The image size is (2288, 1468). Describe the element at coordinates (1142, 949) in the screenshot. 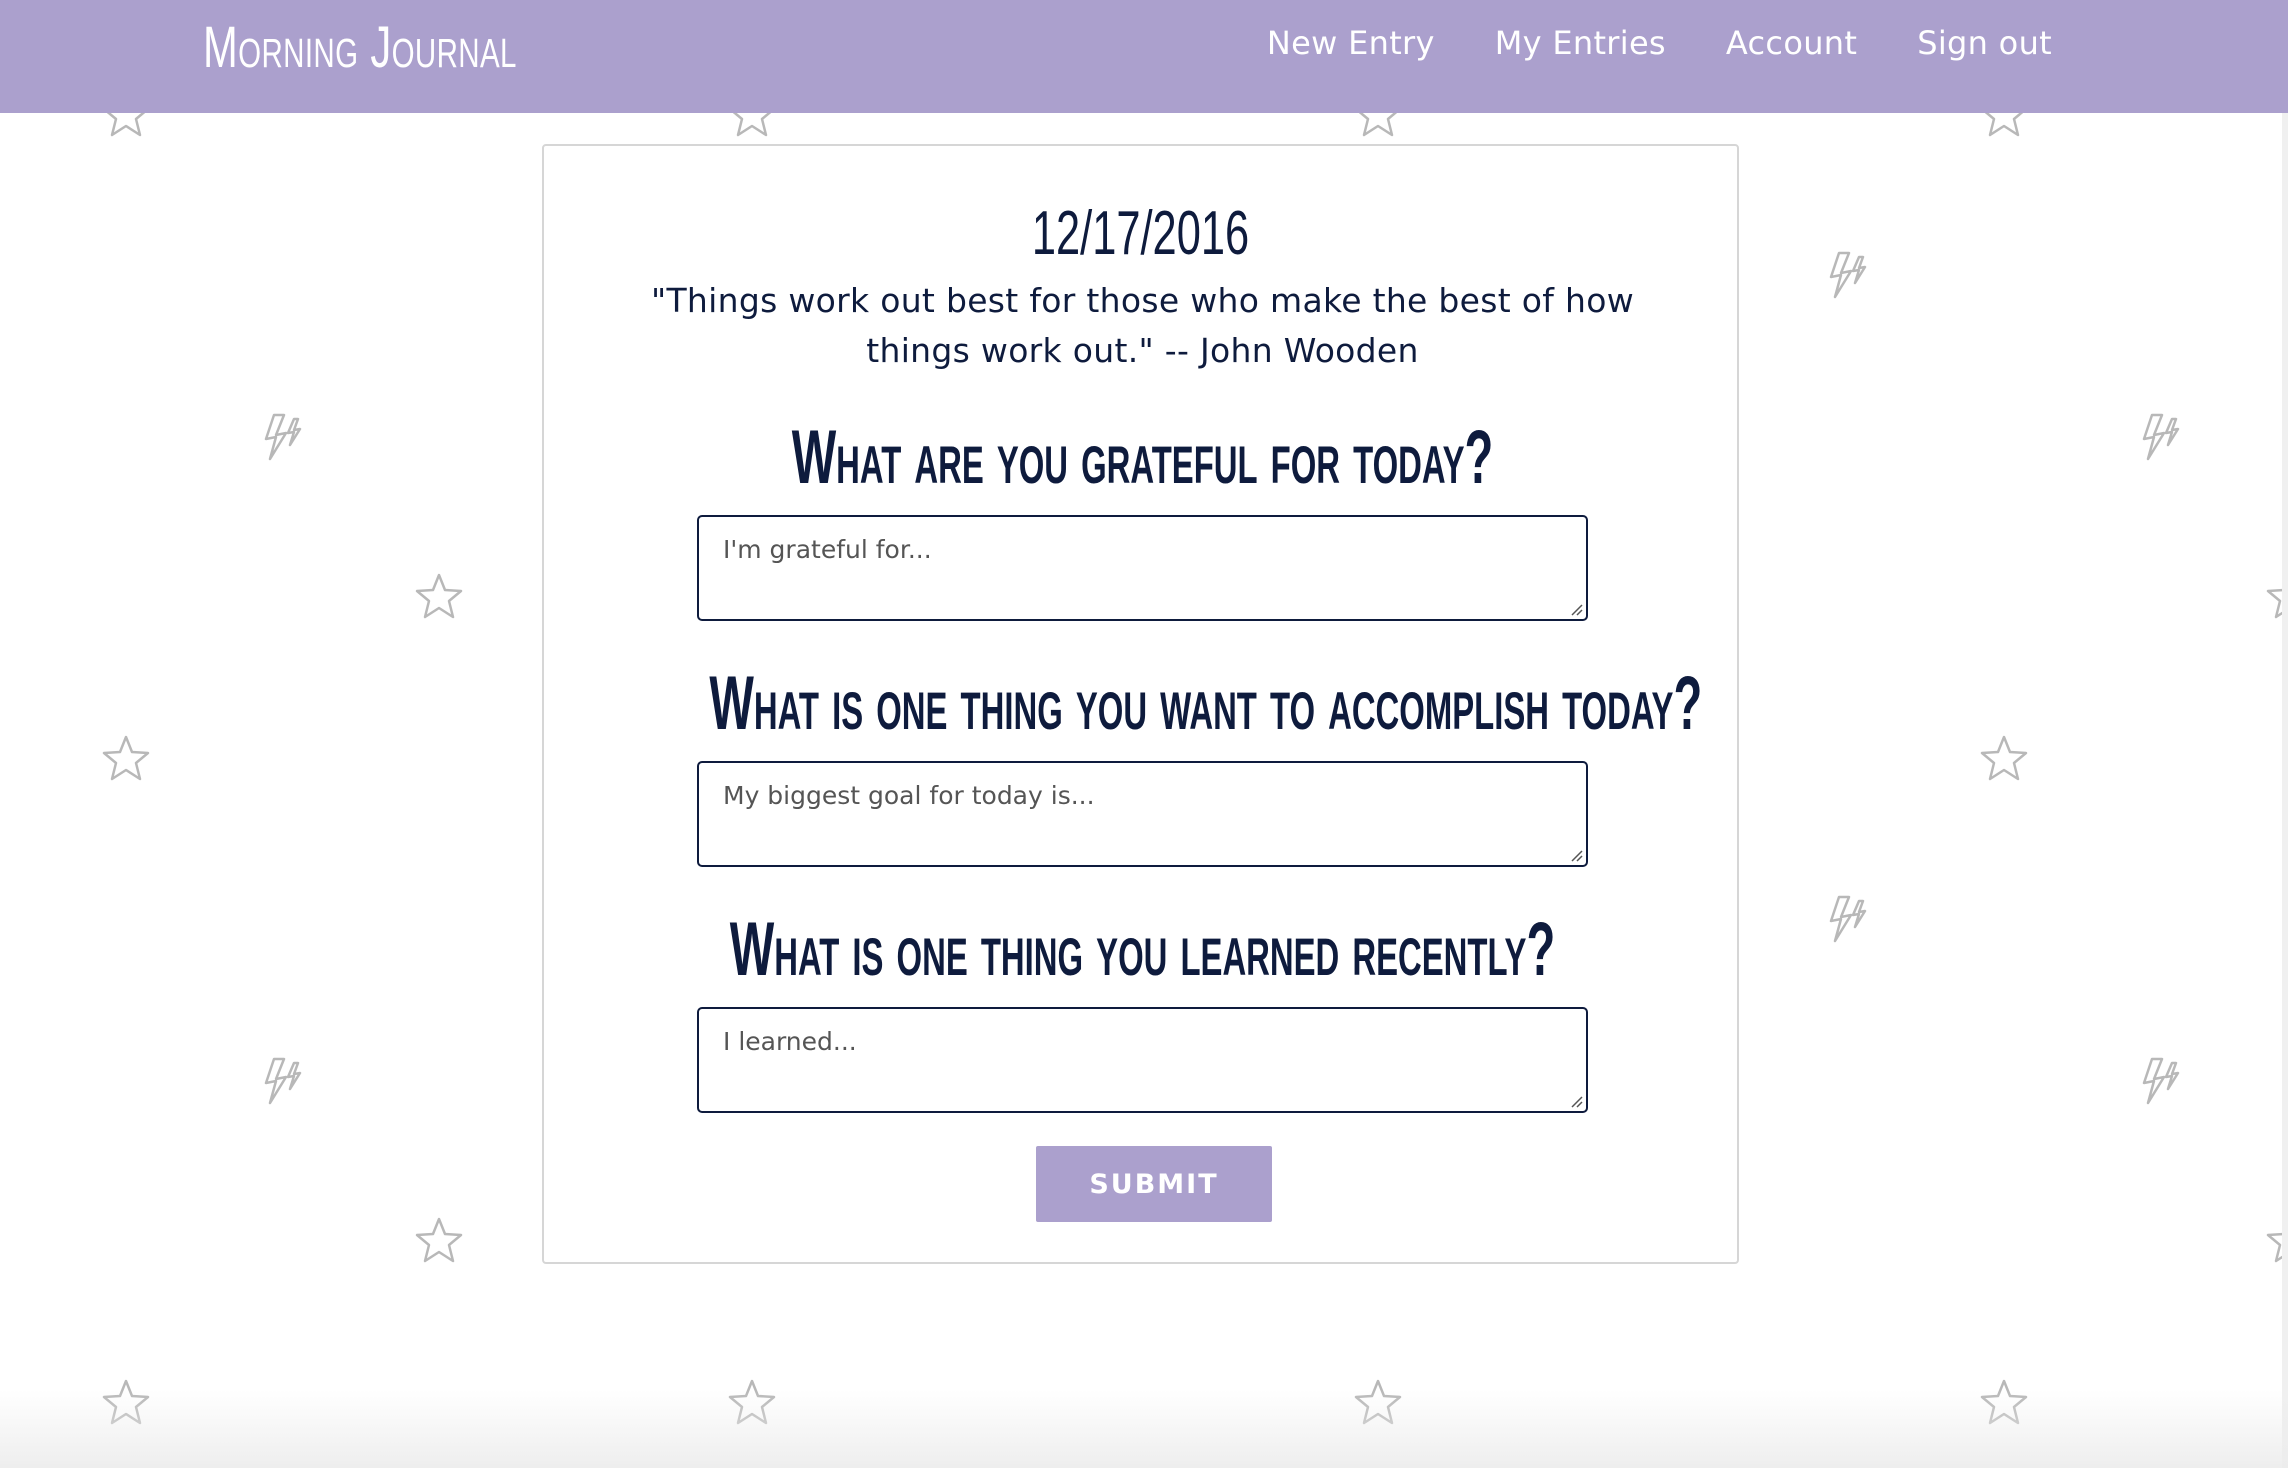

I see `prompt-learned: What is one thing you learned recently?` at that location.